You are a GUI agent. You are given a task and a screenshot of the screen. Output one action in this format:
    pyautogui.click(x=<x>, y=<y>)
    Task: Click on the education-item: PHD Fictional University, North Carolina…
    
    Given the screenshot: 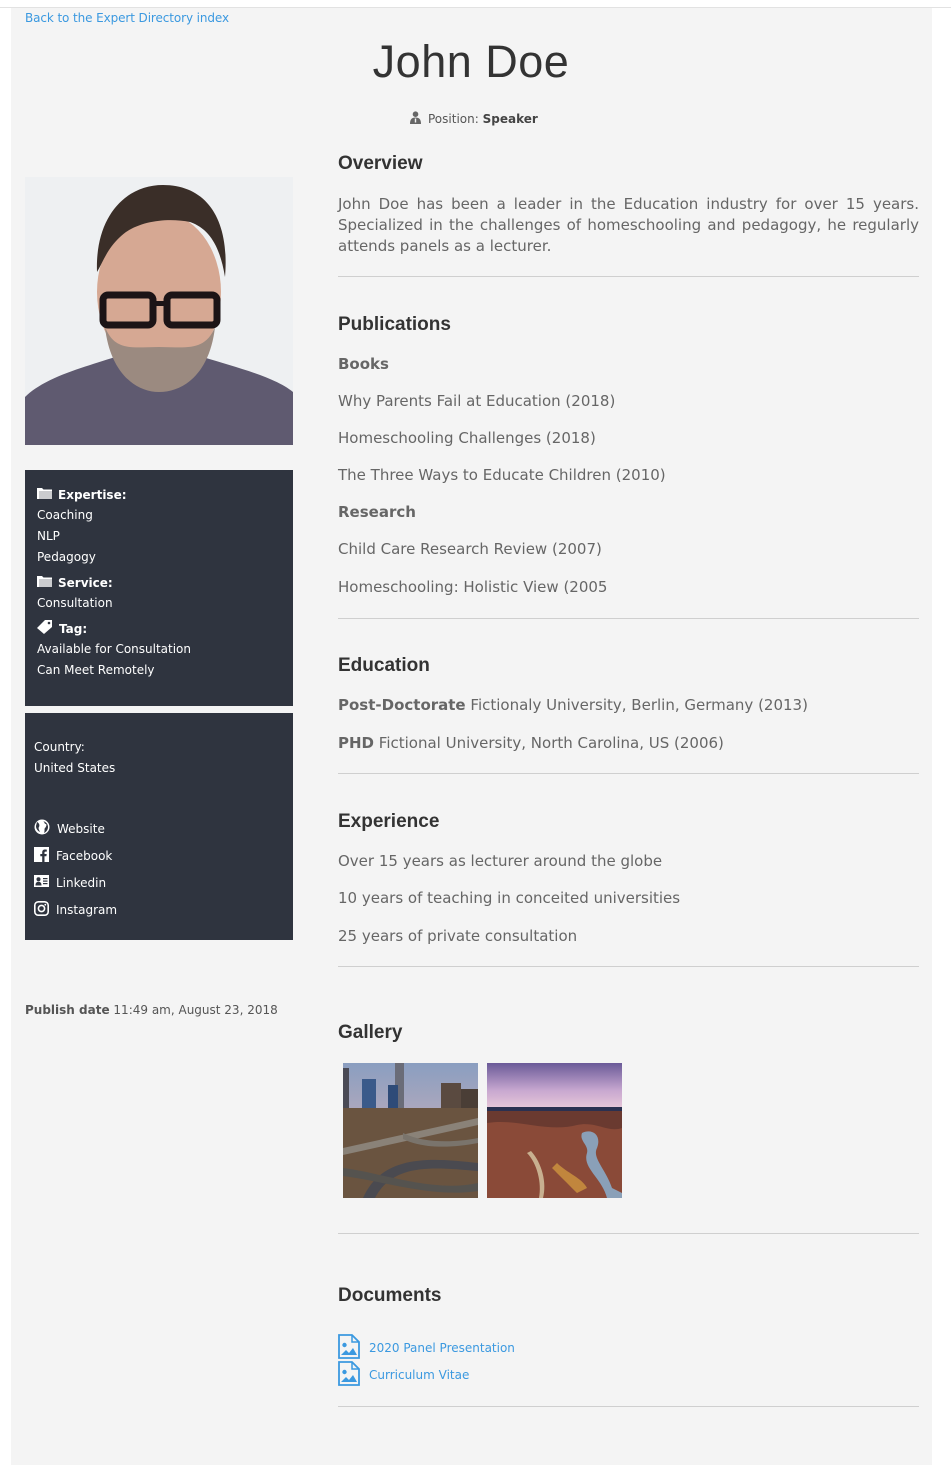 What is the action you would take?
    pyautogui.click(x=531, y=743)
    